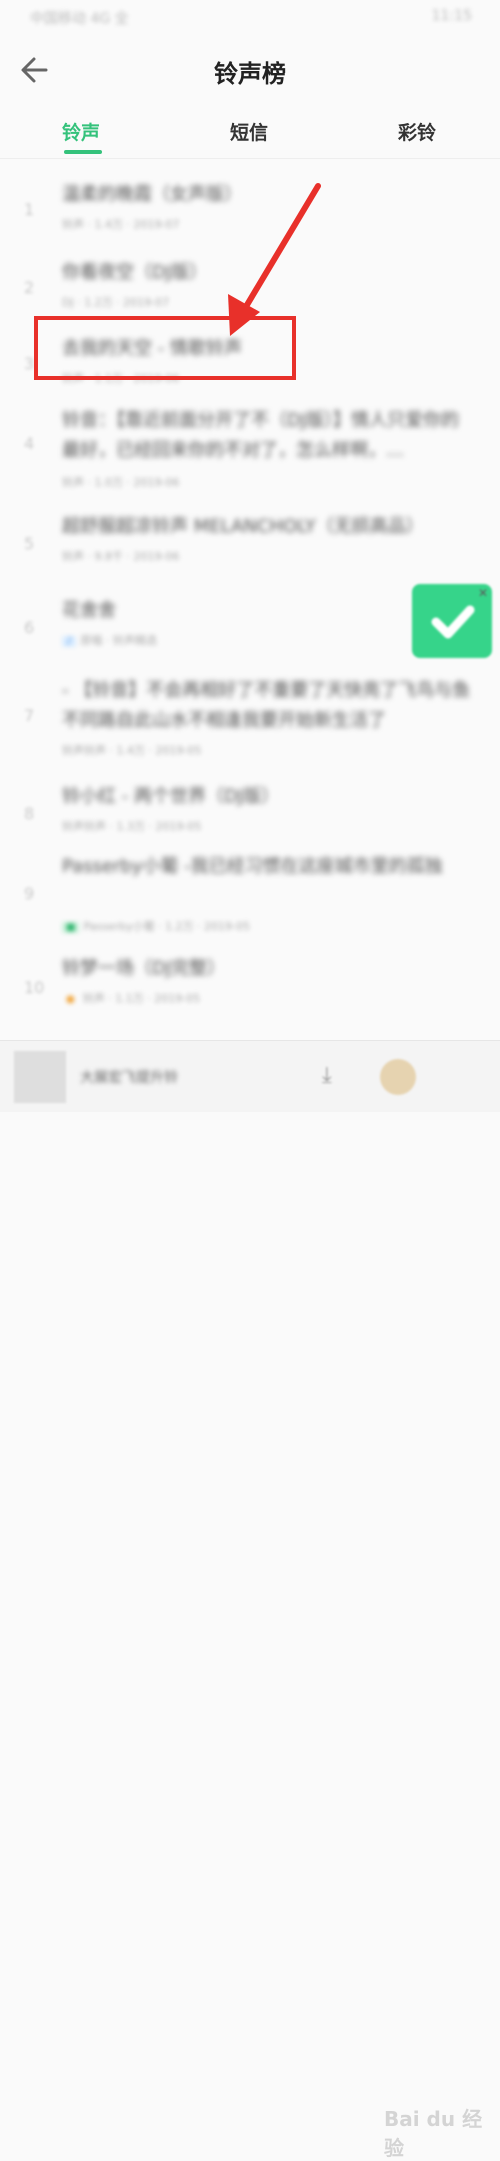 The width and height of the screenshot is (500, 2161). Describe the element at coordinates (417, 131) in the screenshot. I see `tab-color-ring: 彩铃` at that location.